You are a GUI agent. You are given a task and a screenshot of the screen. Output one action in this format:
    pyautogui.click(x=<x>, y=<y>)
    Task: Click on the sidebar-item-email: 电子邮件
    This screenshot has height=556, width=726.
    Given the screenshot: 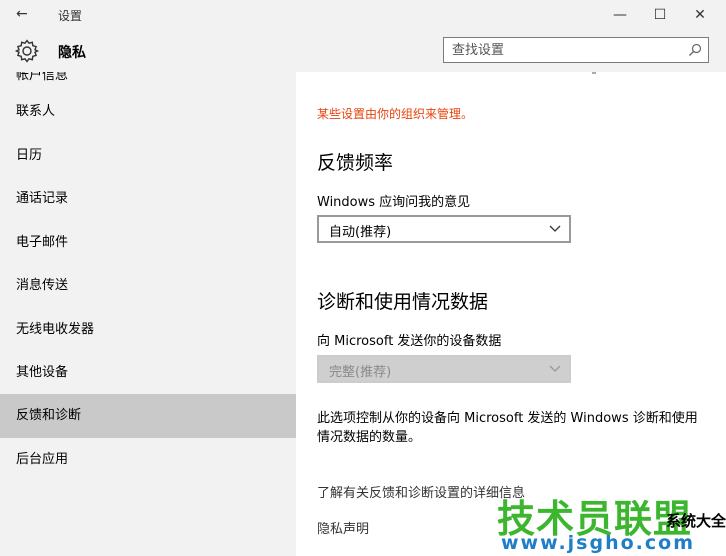 What is the action you would take?
    pyautogui.click(x=148, y=243)
    